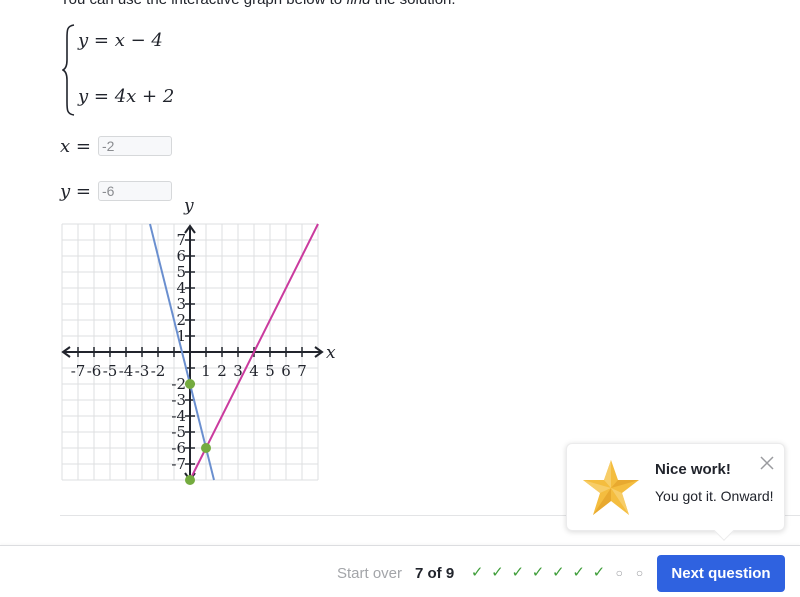 The height and width of the screenshot is (597, 800). I want to click on equation-system: y = x − 4 y = 4x + 2, so click(162, 70).